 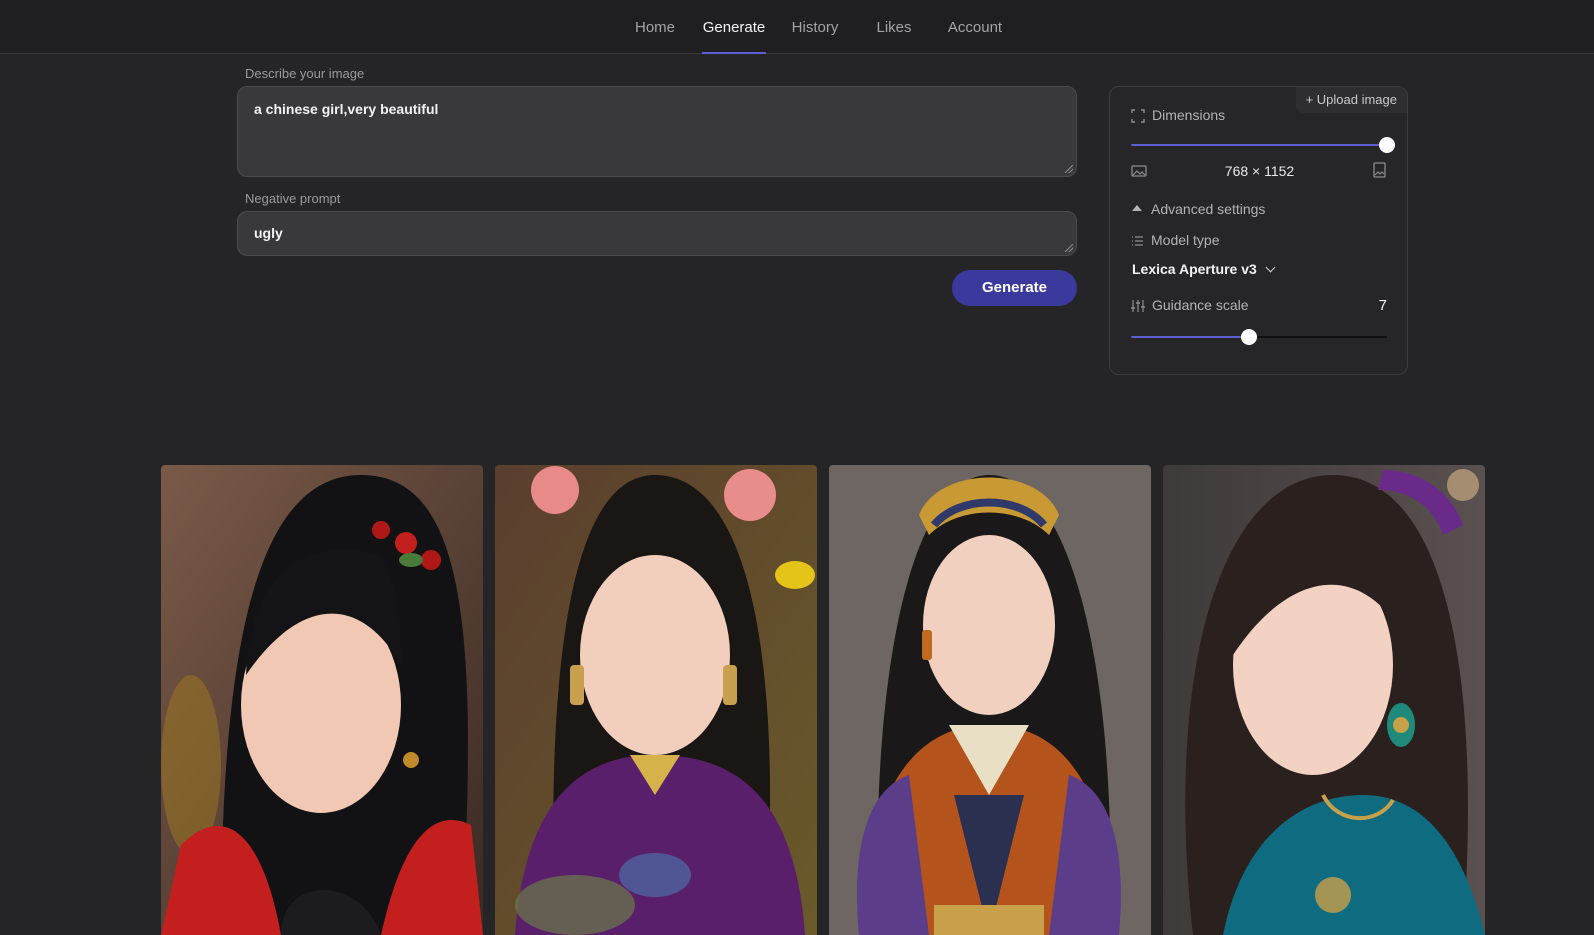 I want to click on generate-button: Generate, so click(x=1014, y=288).